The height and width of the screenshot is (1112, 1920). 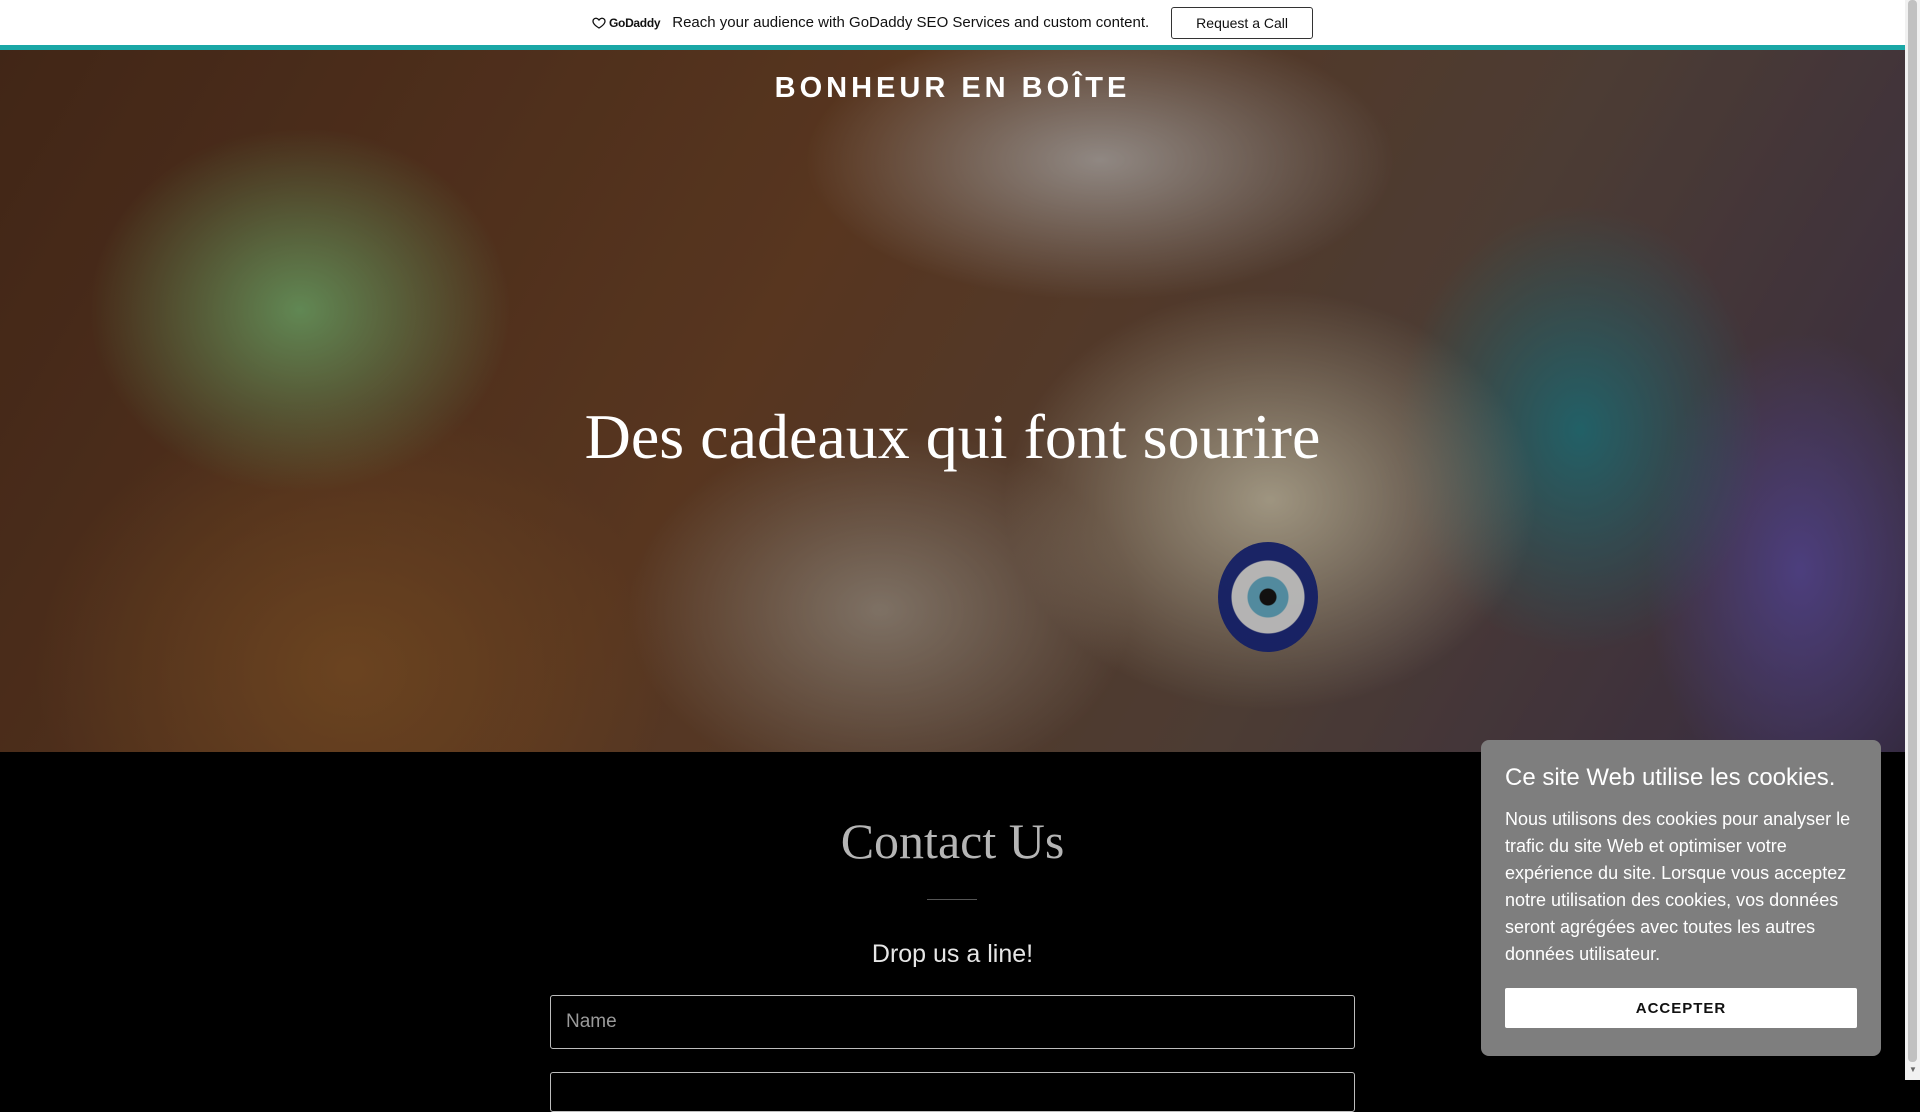 I want to click on request-call-button: Request a Call, so click(x=1242, y=22).